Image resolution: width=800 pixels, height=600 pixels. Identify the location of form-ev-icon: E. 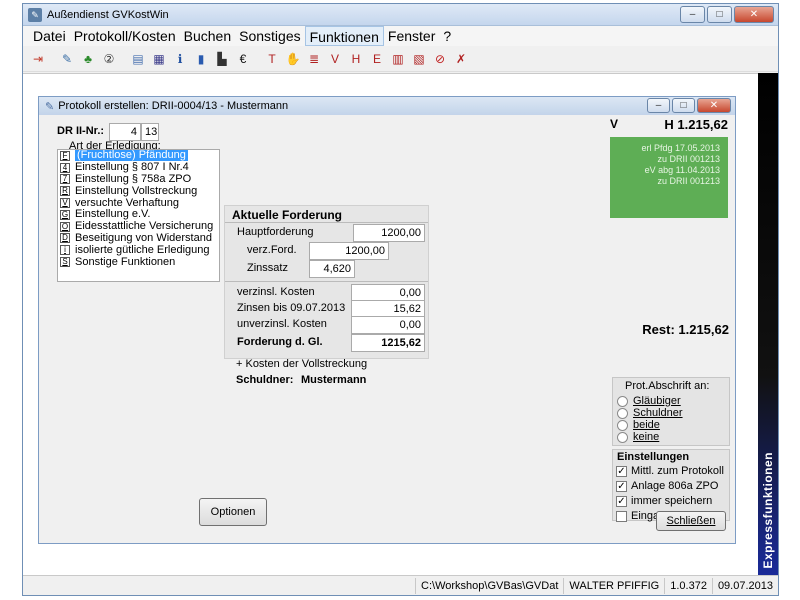
(377, 59).